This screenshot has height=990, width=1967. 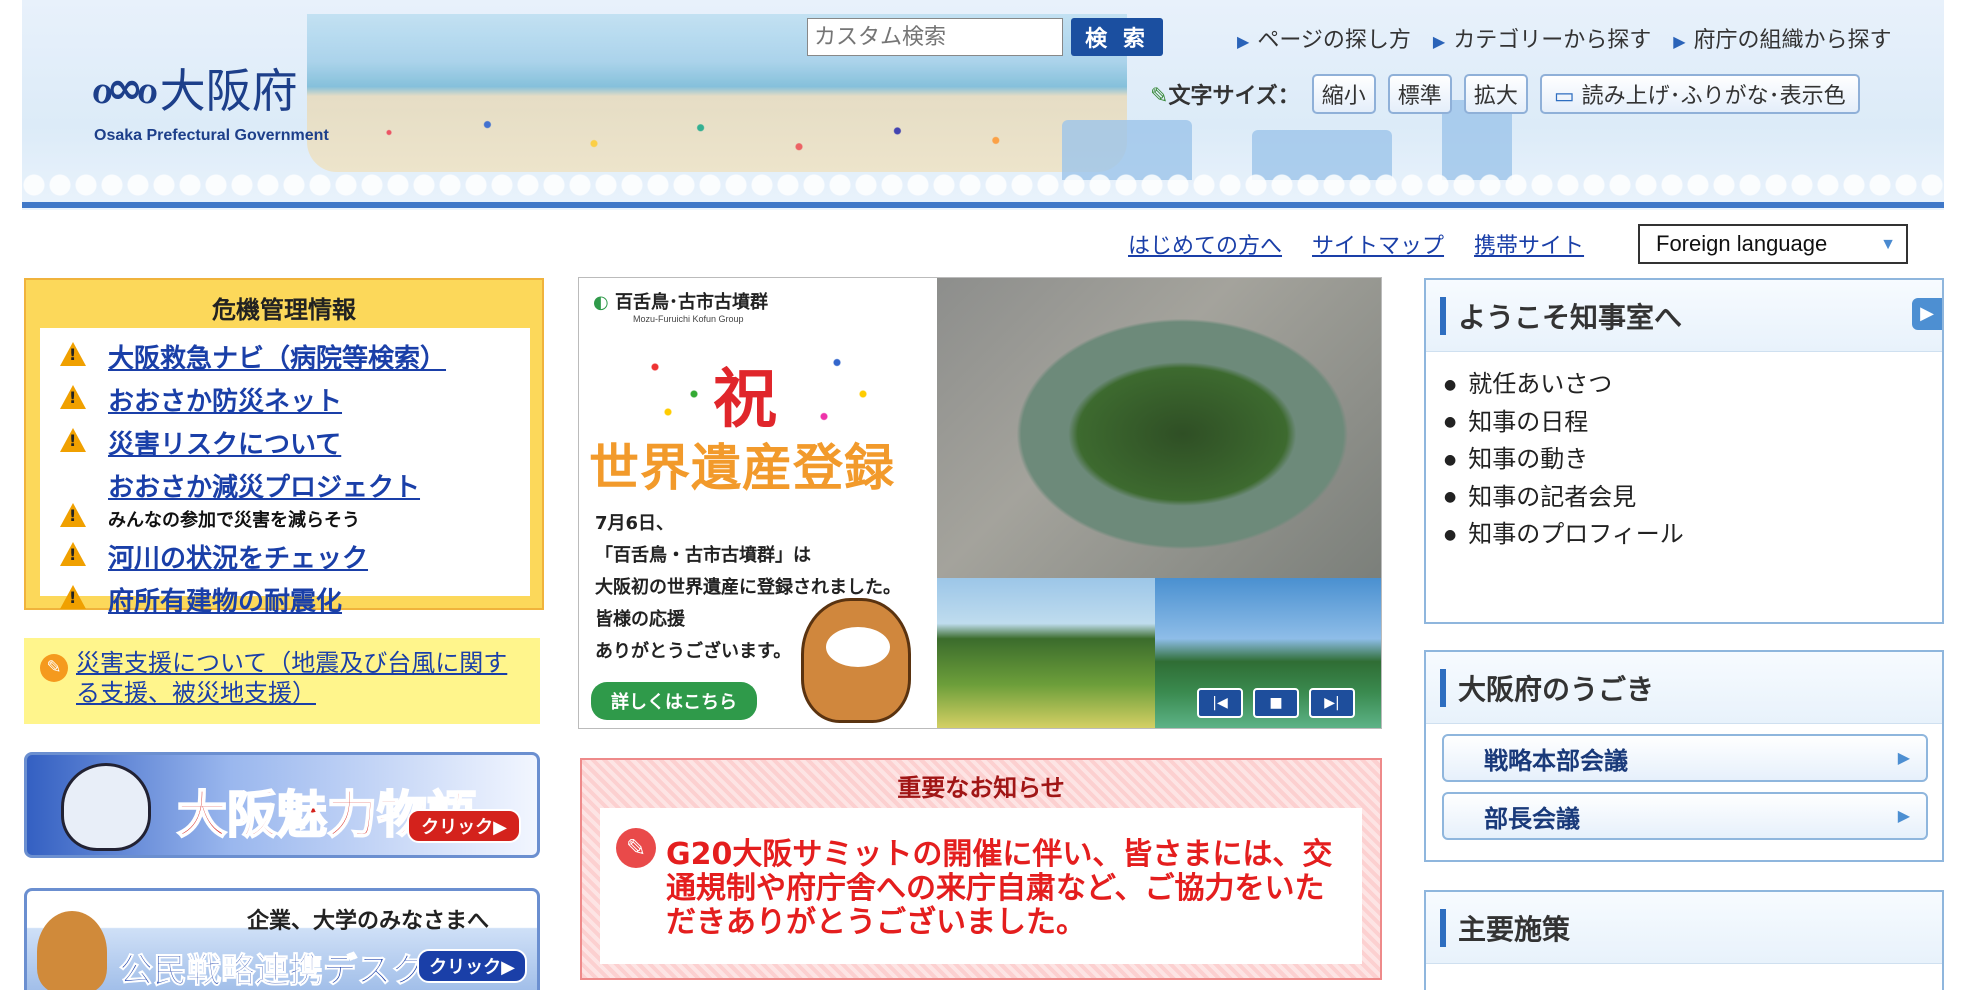 I want to click on disaster-support-box: ✎ 災害支援について（地震及び台風に関する支援、被災地支援）, so click(x=282, y=681).